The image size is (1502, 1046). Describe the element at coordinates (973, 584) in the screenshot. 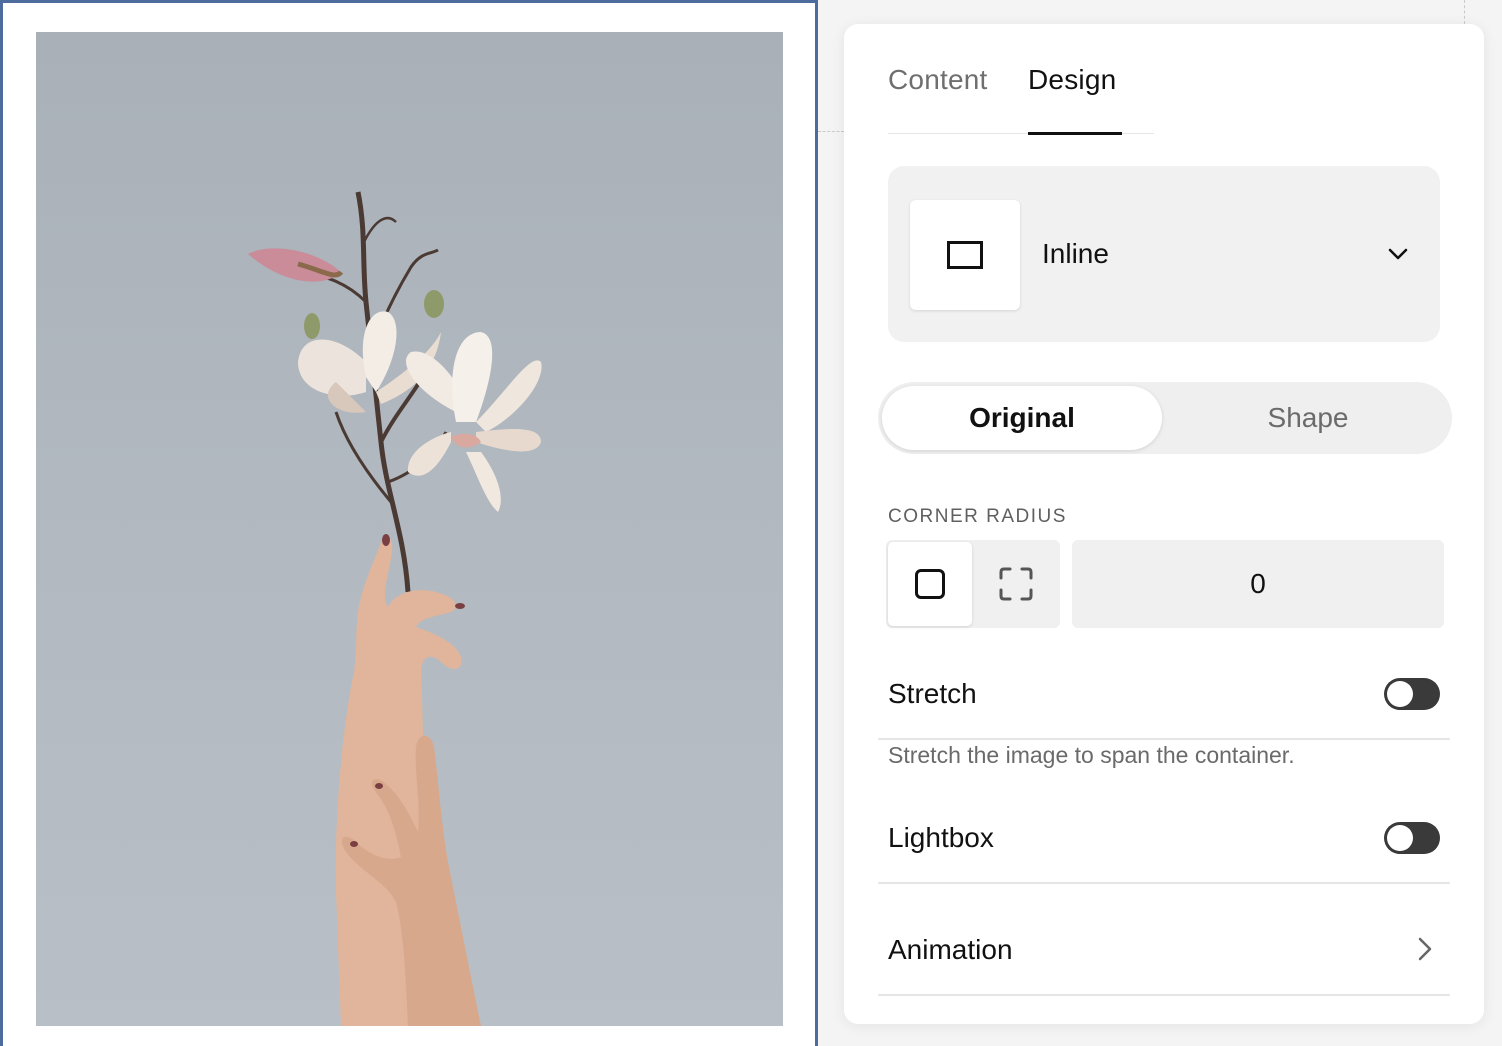

I see `corner-radius-mode-toggle` at that location.